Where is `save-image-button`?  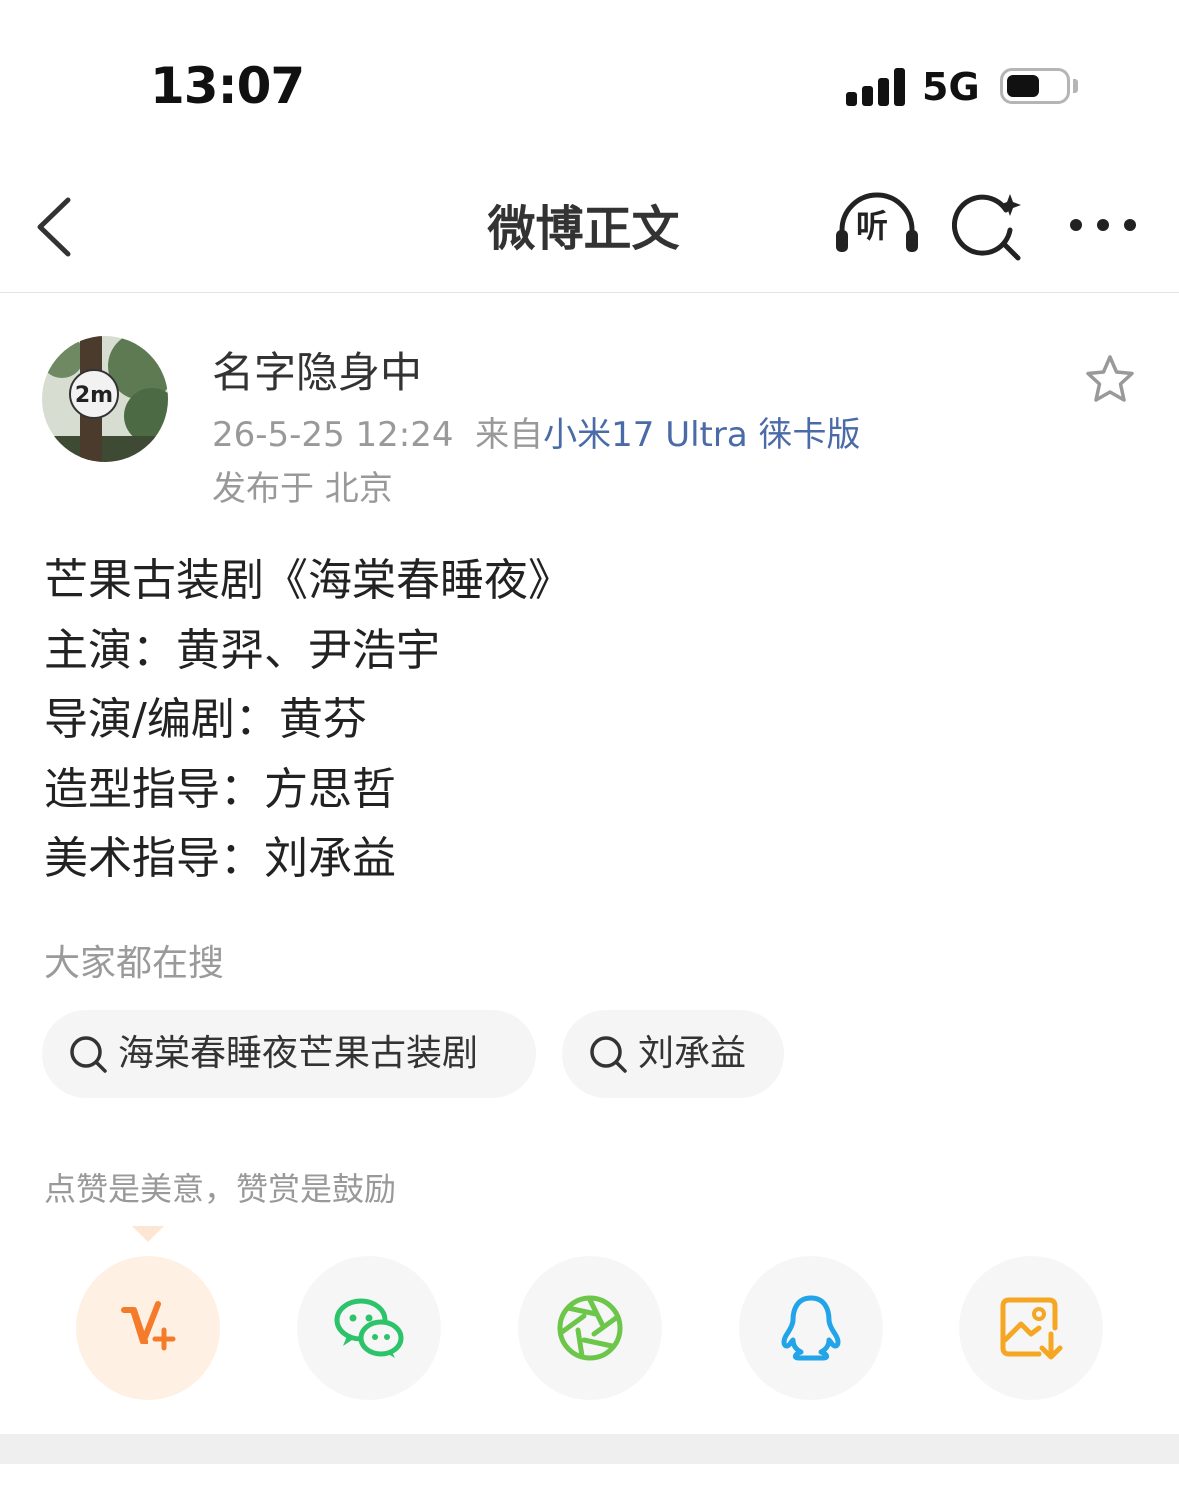
save-image-button is located at coordinates (1031, 1328).